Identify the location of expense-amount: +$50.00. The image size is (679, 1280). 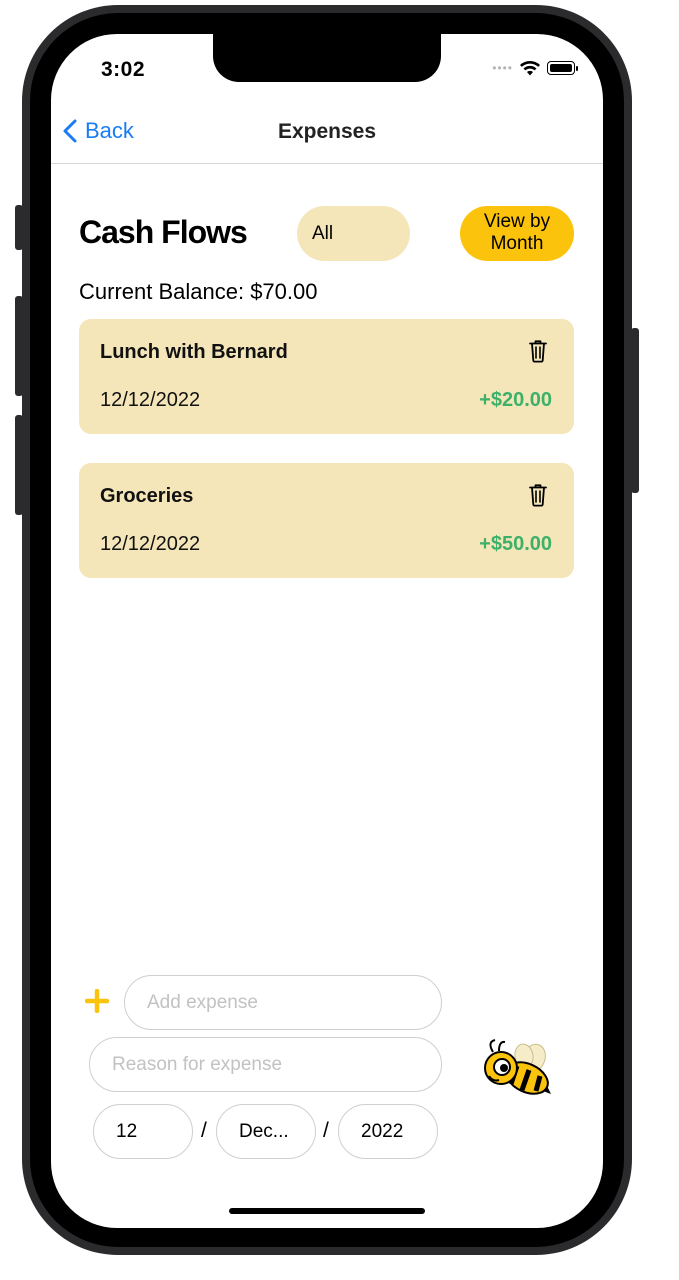
(515, 544).